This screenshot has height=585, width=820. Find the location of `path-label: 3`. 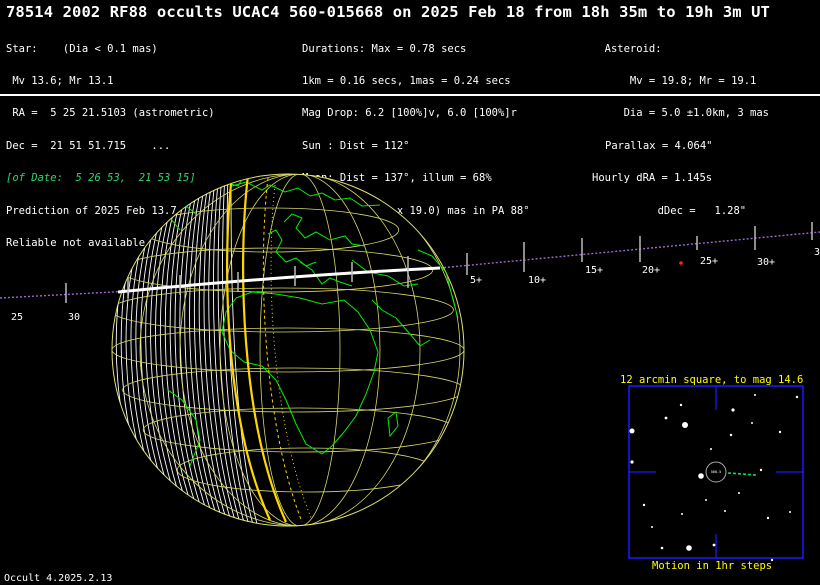

path-label: 3 is located at coordinates (817, 252).